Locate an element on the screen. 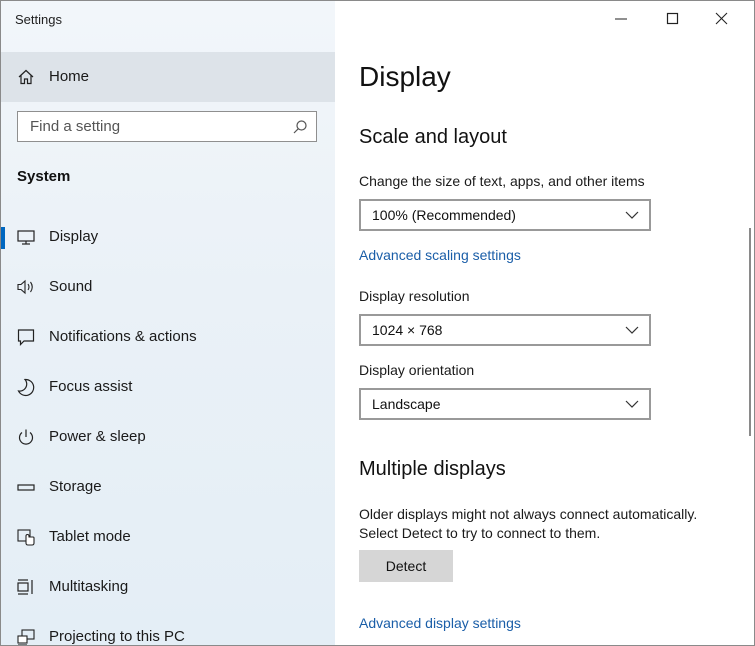 The width and height of the screenshot is (755, 646). detect-button: Detect is located at coordinates (406, 566).